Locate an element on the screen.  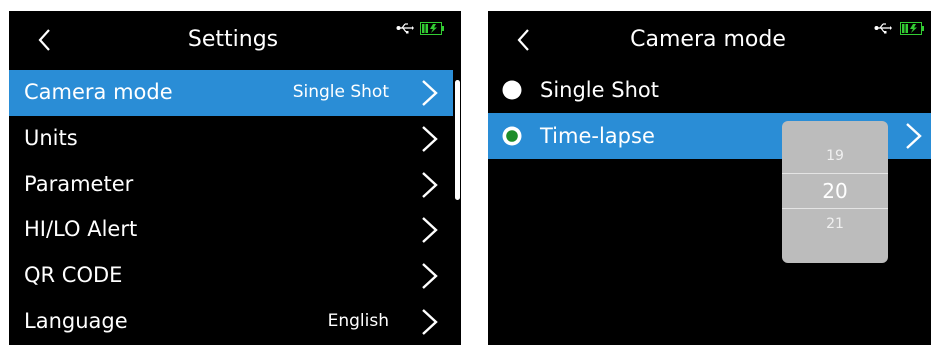
settings-item-parameter: Parameter is located at coordinates (231, 185).